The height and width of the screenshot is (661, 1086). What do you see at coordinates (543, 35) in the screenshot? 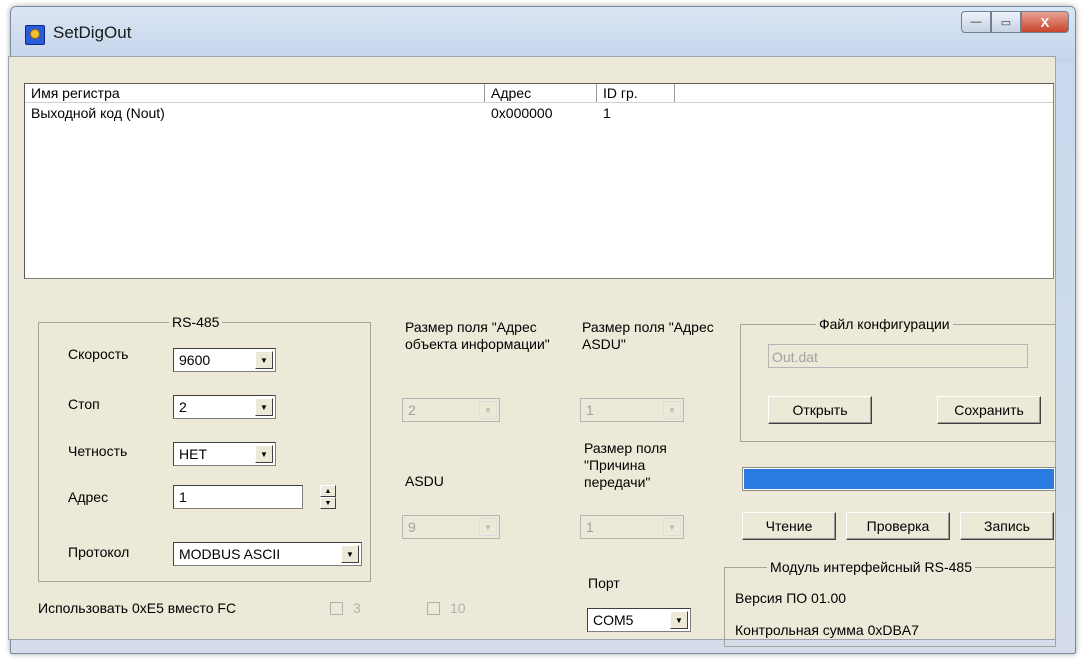
I see `title-bar: SetDigOut — ▭ X` at bounding box center [543, 35].